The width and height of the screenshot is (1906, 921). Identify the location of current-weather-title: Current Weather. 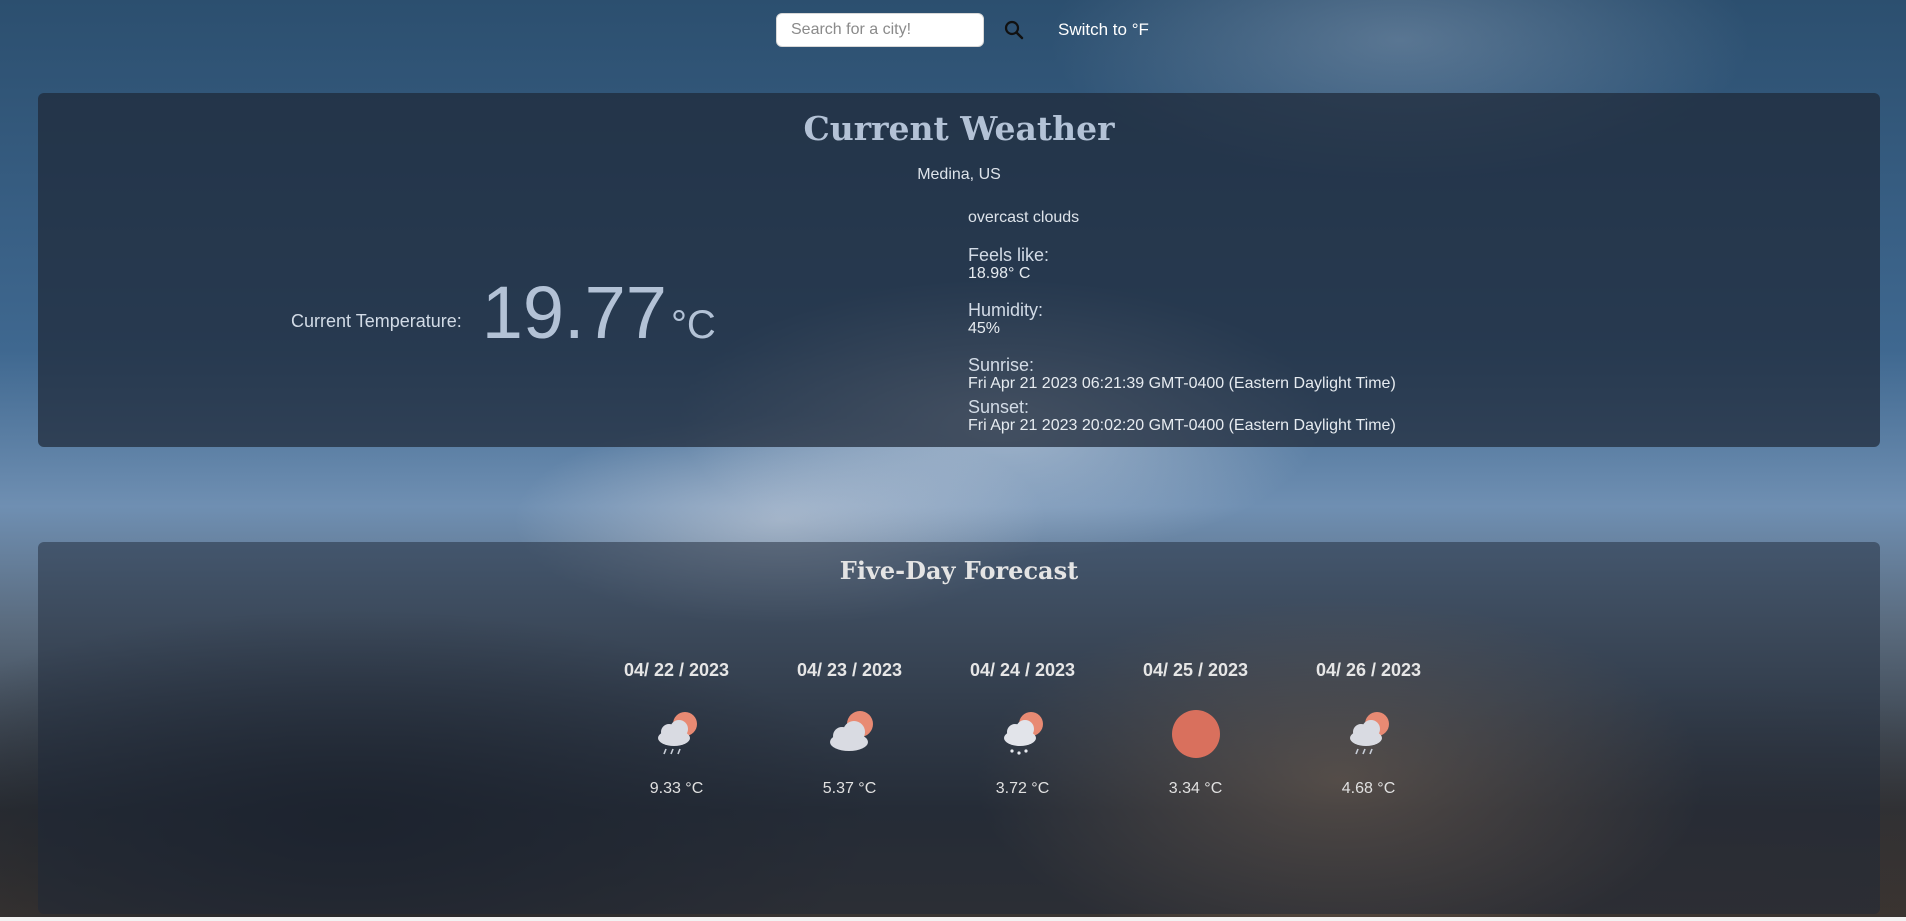
(959, 128).